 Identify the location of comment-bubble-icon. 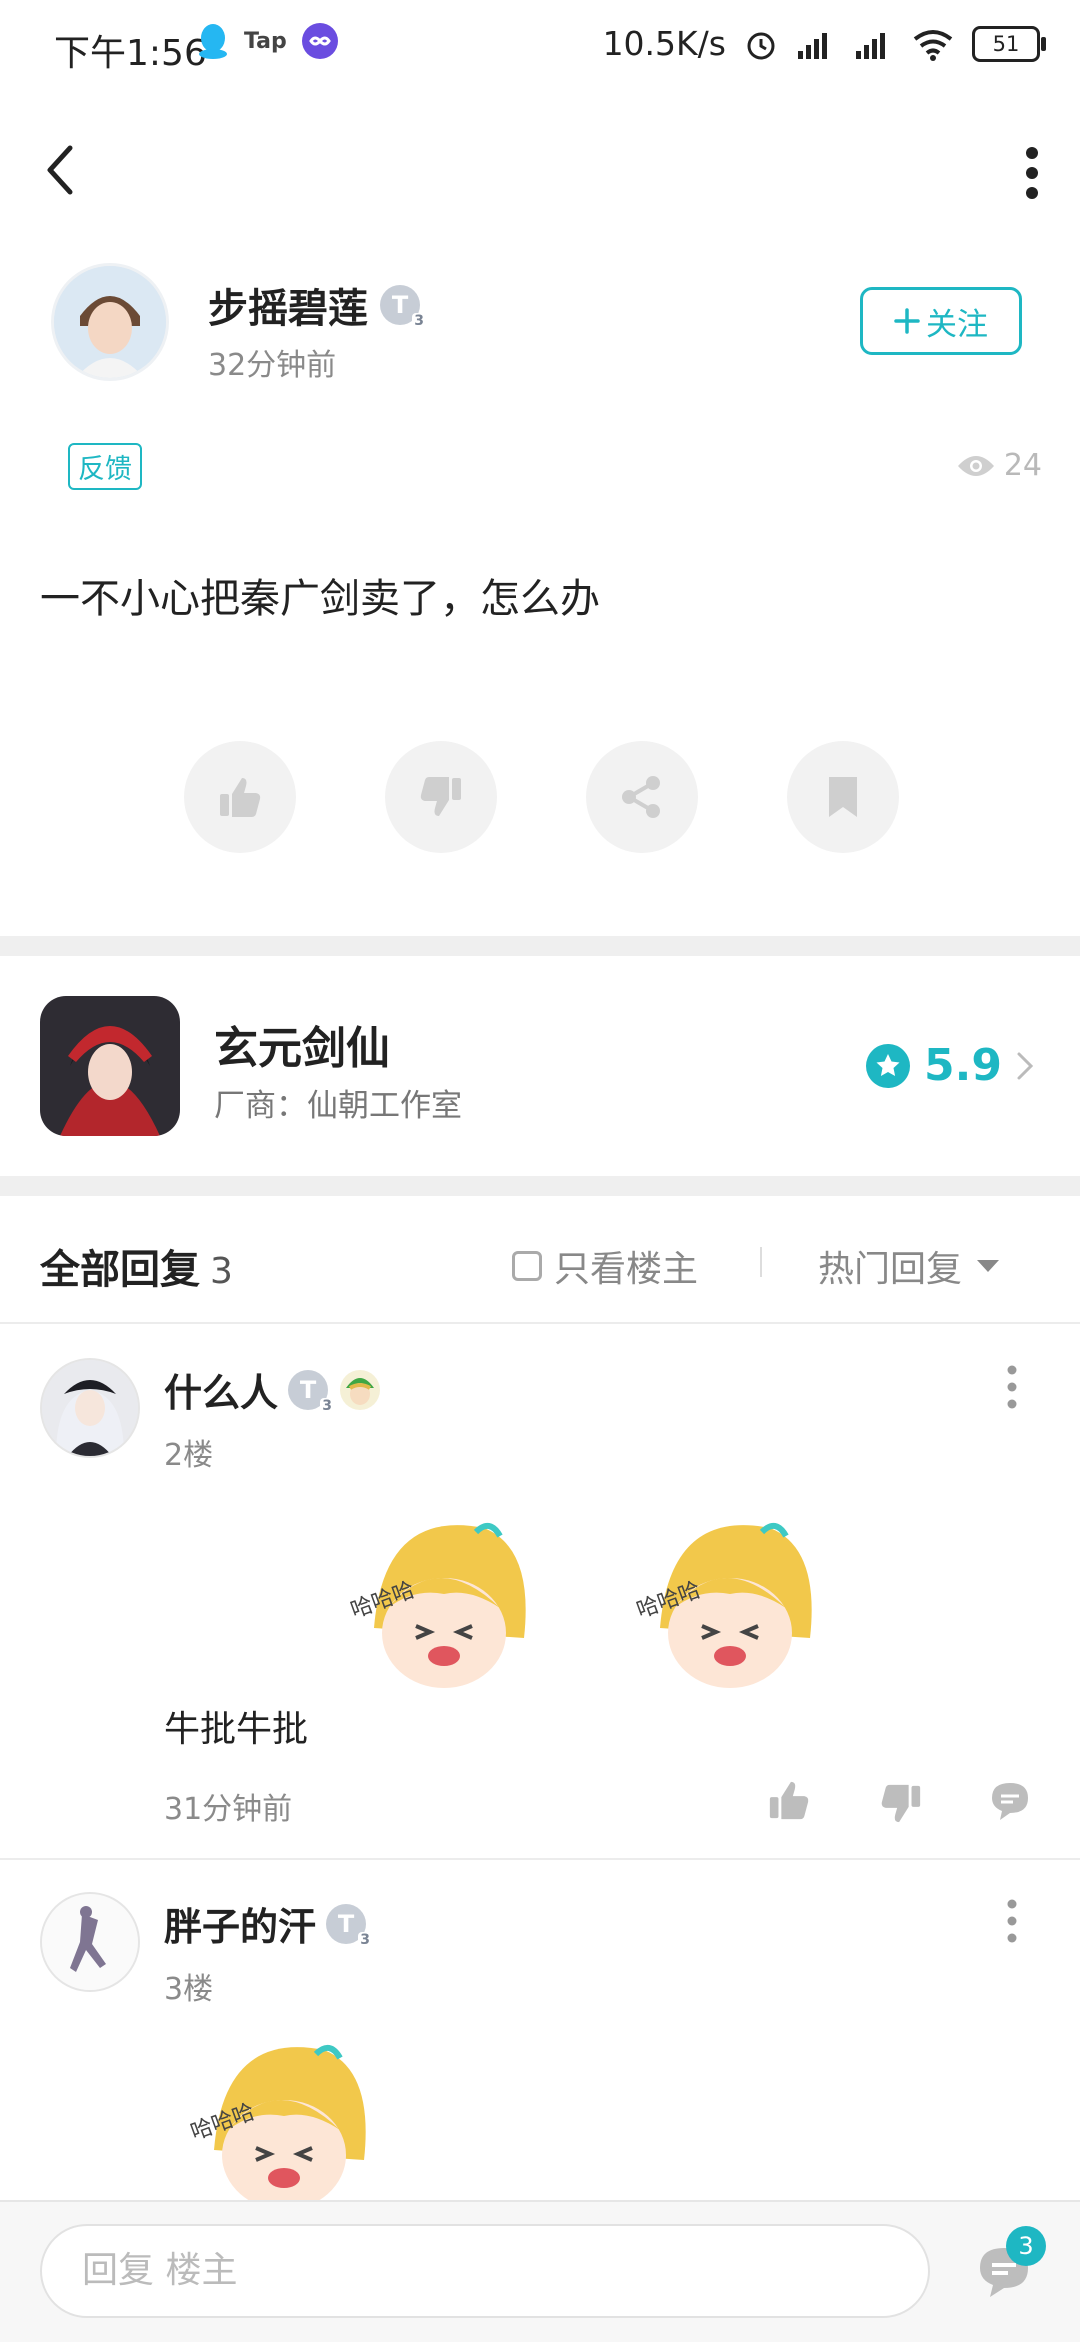
(1010, 1801).